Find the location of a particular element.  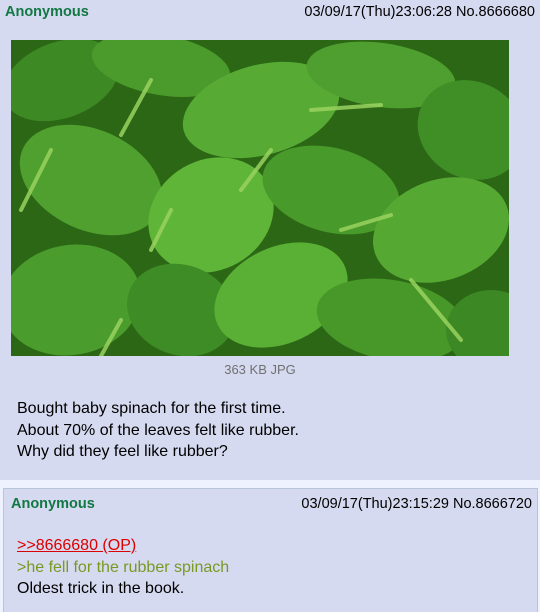

reply-post-datetime: 03/09/17(Thu)23:15:29 is located at coordinates (375, 504).